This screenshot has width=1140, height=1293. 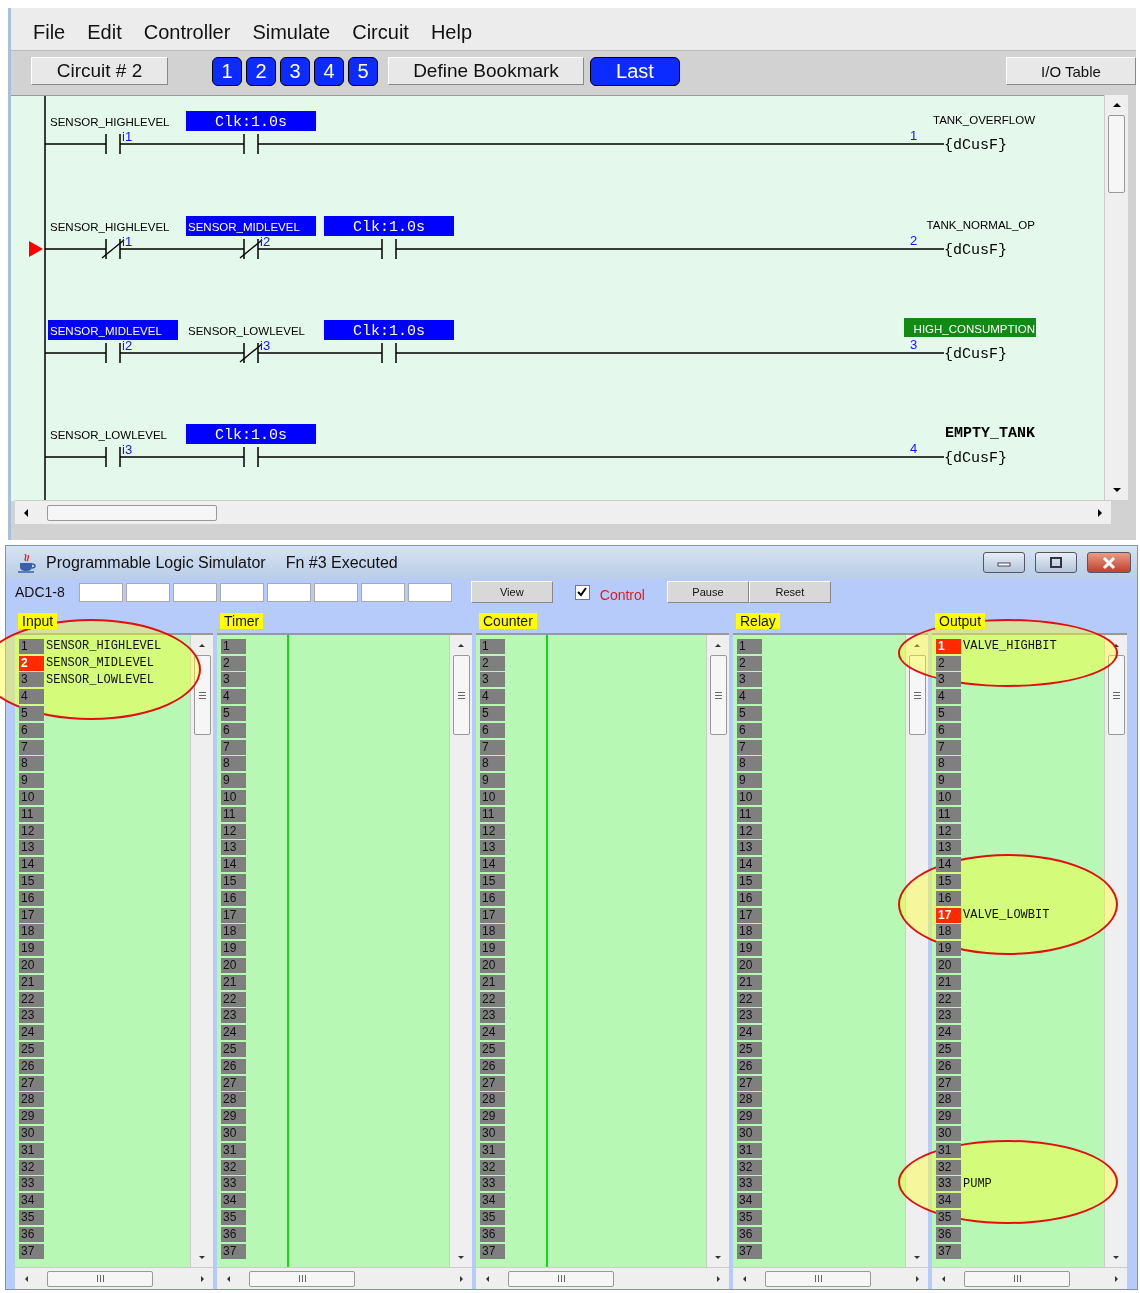 I want to click on channel-number: 8, so click(x=492, y=764).